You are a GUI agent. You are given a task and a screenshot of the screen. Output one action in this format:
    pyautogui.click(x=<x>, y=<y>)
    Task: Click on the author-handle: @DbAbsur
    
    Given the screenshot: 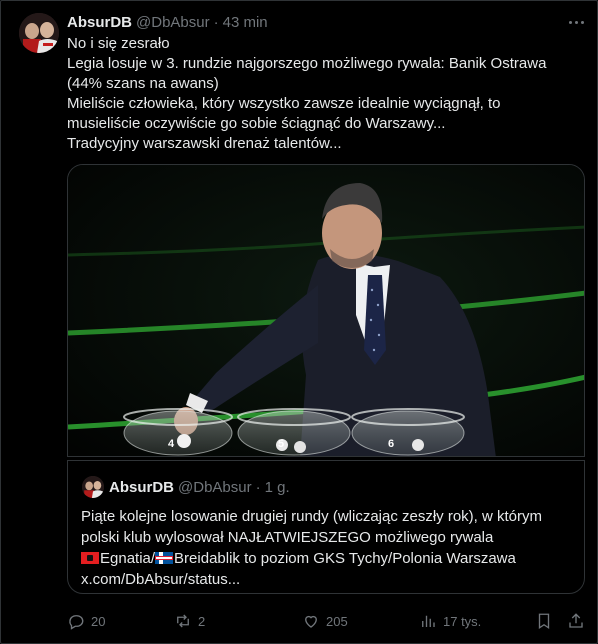 What is the action you would take?
    pyautogui.click(x=173, y=22)
    